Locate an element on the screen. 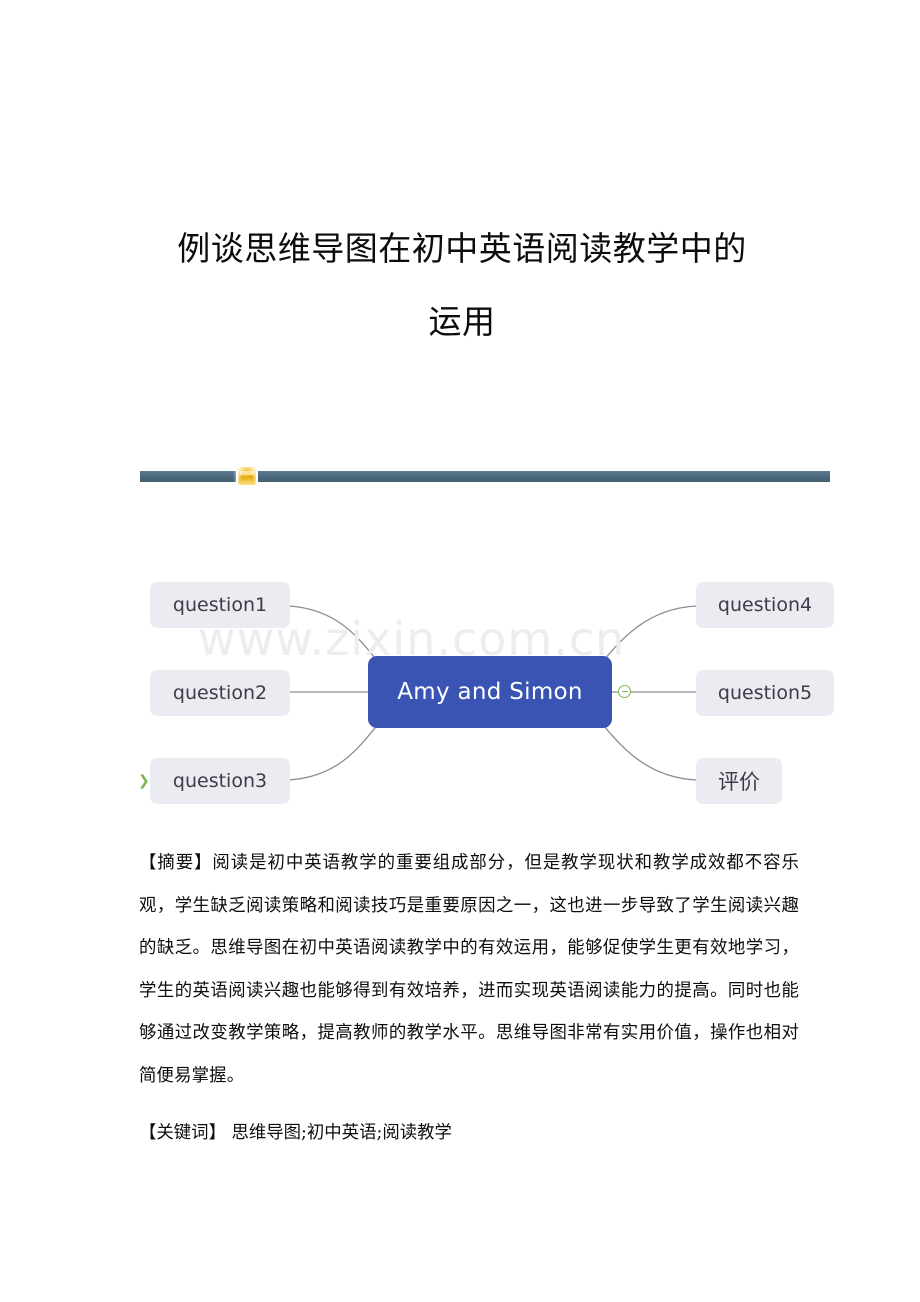 The height and width of the screenshot is (1302, 920). keywords-line: 【关键词】 思维导图;初中英语;阅读教学 is located at coordinates (295, 1133).